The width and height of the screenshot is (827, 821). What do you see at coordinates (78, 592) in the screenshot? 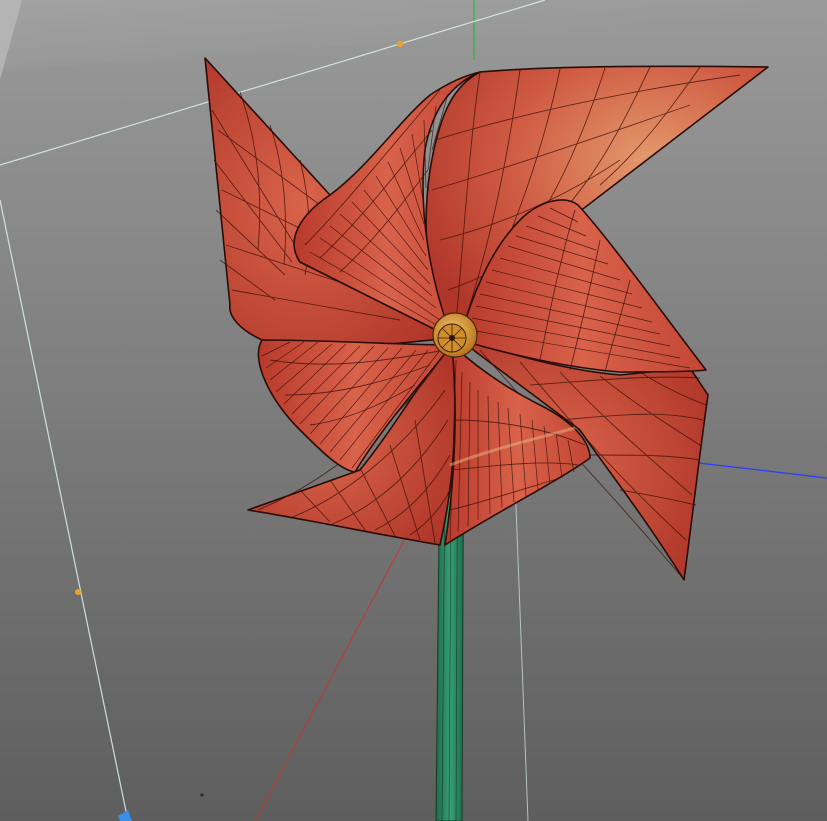
I see `guide-handle-left` at bounding box center [78, 592].